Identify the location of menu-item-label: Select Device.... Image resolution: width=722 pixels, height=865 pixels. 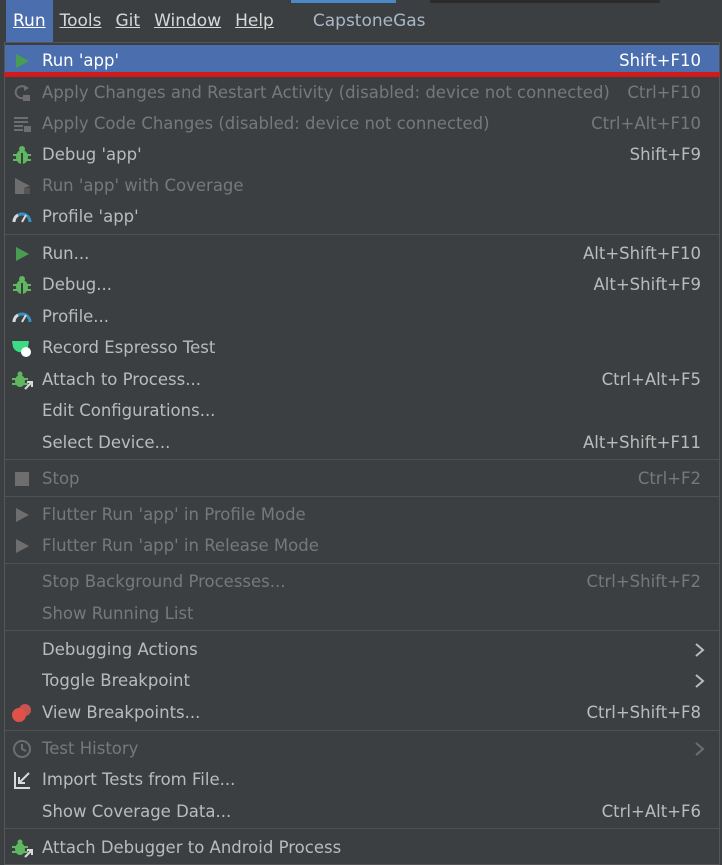
(106, 442).